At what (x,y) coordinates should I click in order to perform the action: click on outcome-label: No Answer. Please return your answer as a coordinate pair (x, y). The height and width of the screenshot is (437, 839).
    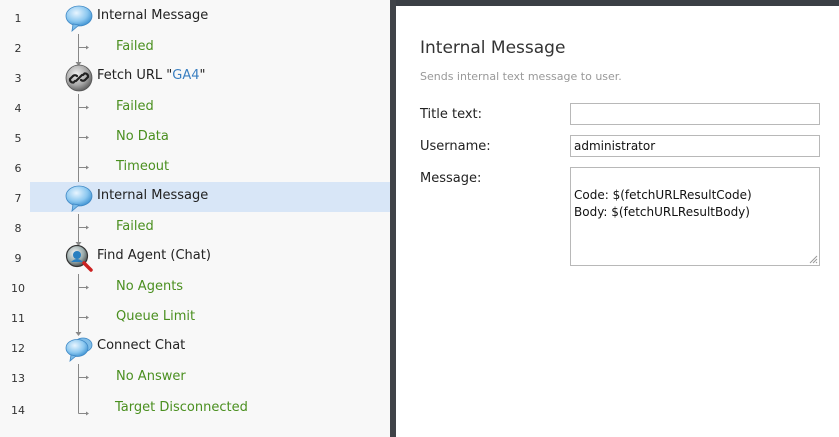
    Looking at the image, I should click on (151, 376).